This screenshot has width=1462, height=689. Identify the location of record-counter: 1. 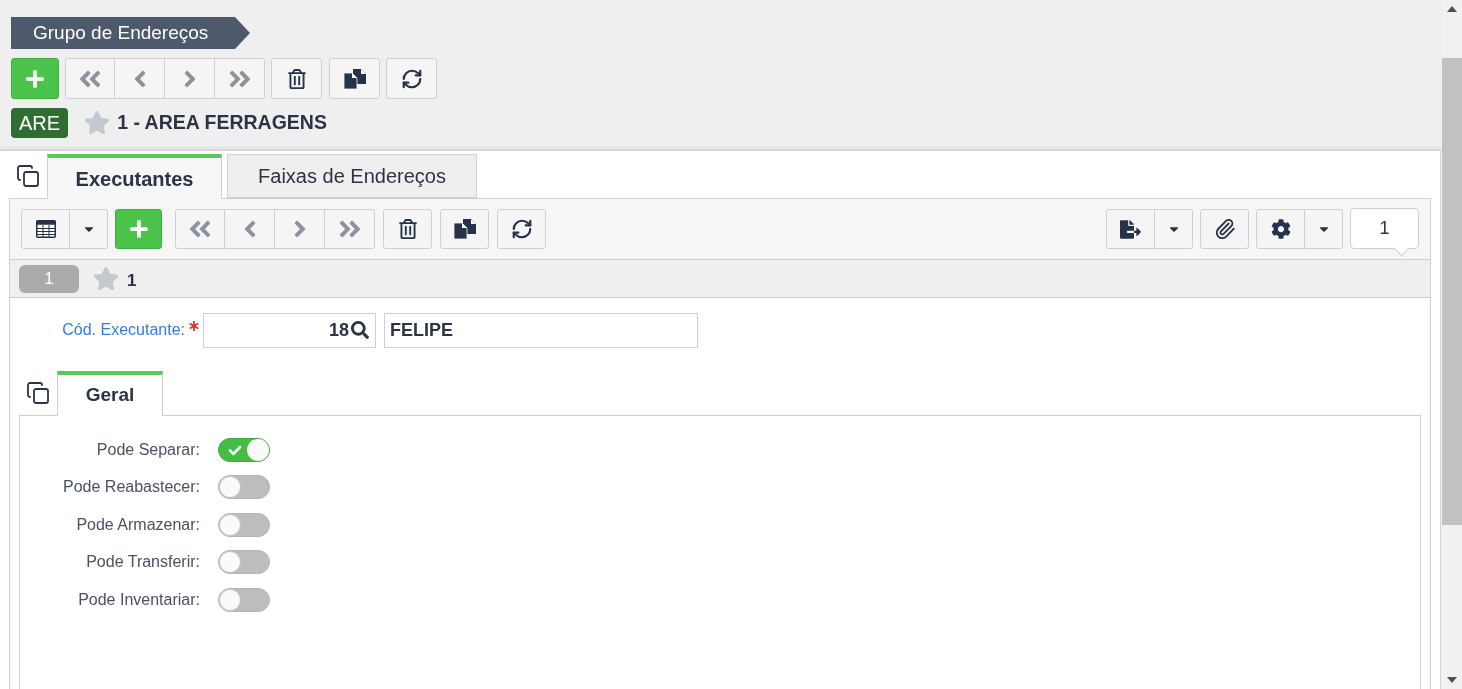
(1384, 228).